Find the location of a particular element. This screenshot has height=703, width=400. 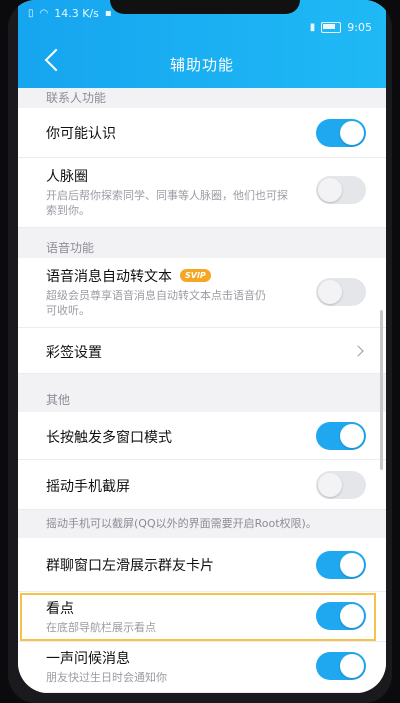

group-card-label: 群聊窗口左滑展示群友卡片 is located at coordinates (130, 566).